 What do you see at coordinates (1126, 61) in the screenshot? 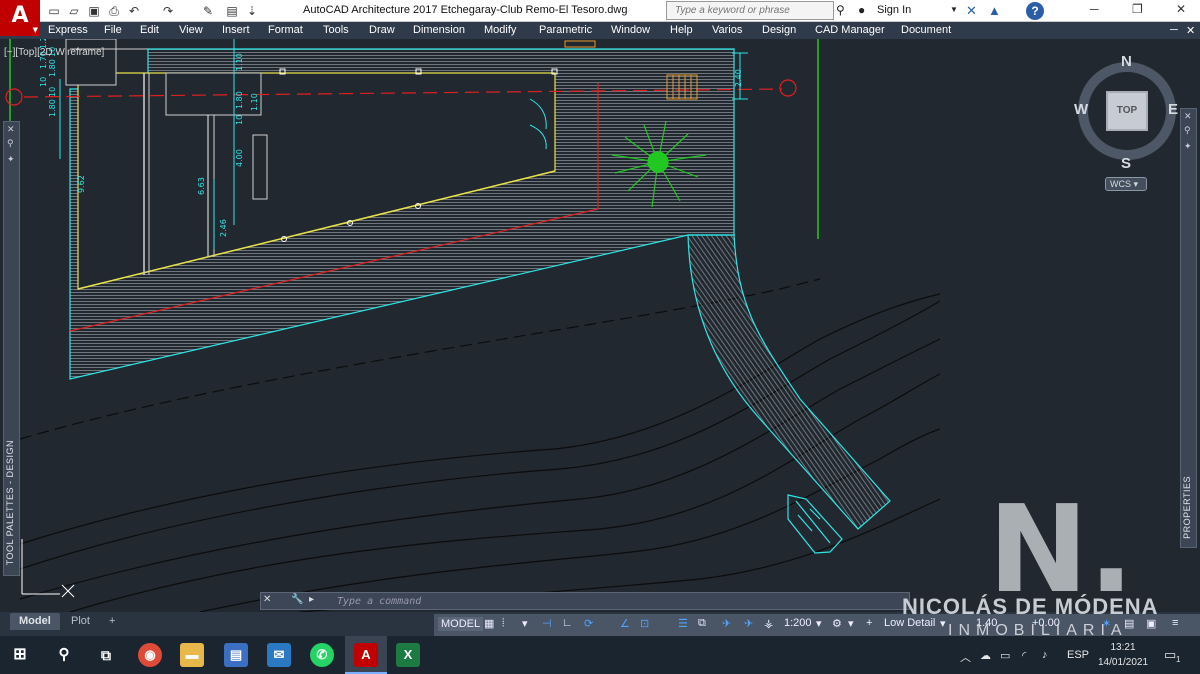
I see `compass-north: N` at bounding box center [1126, 61].